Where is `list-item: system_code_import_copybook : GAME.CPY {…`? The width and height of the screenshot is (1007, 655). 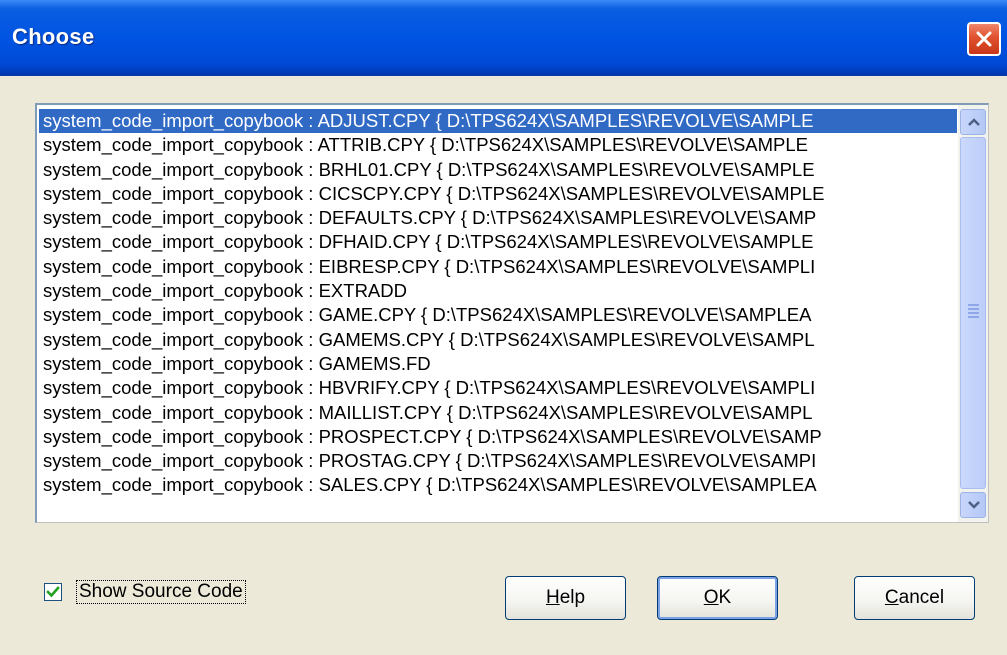
list-item: system_code_import_copybook : GAME.CPY {… is located at coordinates (498, 315).